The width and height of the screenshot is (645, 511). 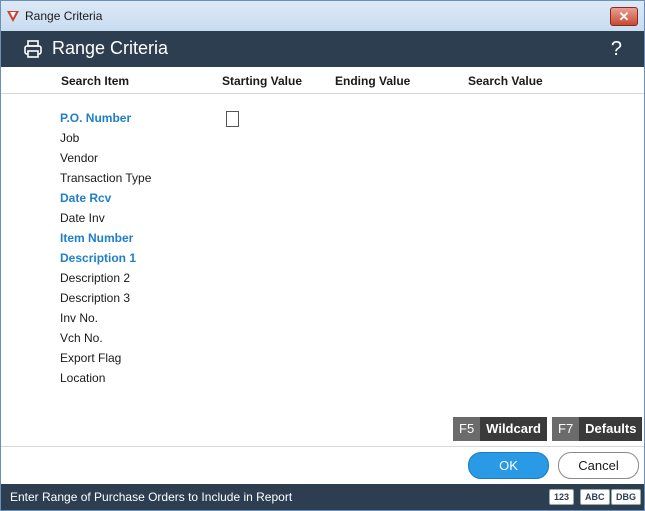 I want to click on search-item-po-number: P.O. Number, so click(x=95, y=118).